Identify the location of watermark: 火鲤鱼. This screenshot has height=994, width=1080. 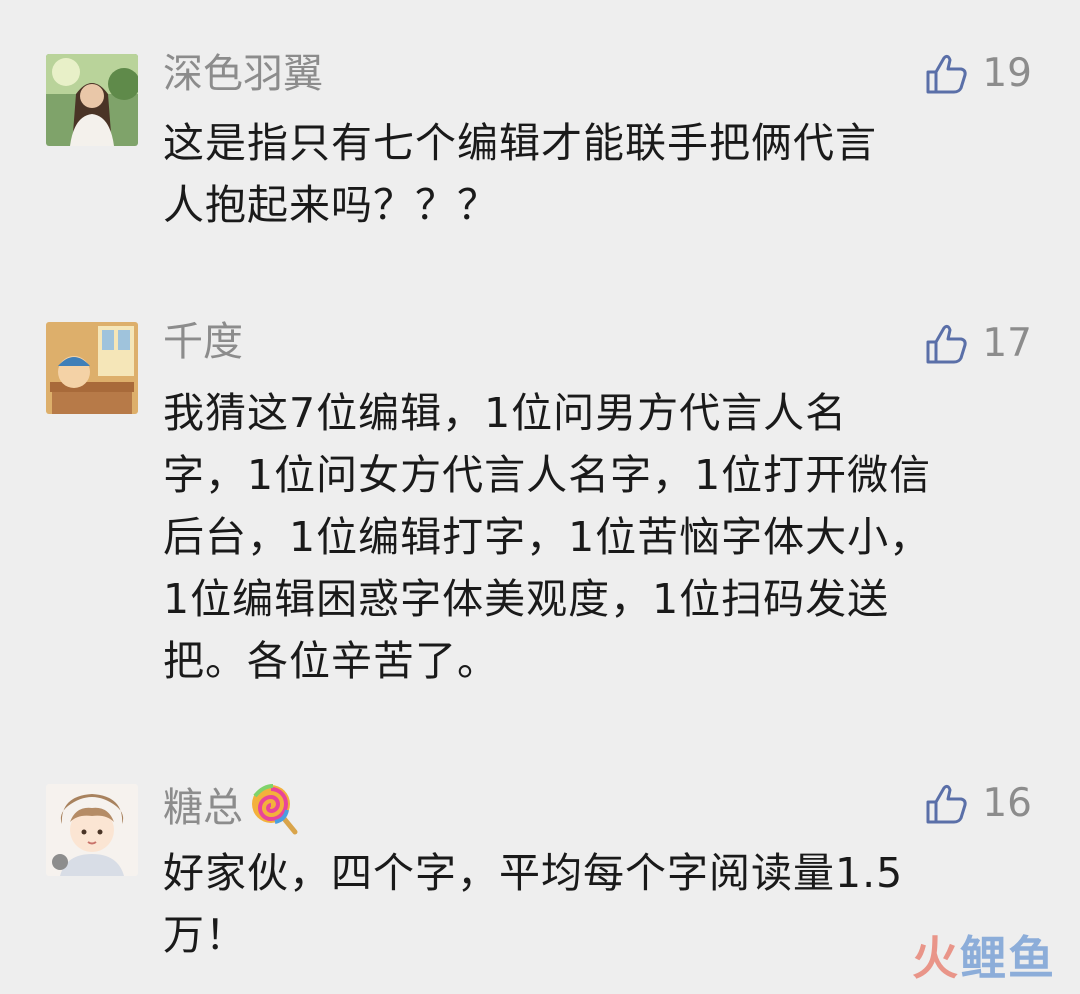
(984, 955).